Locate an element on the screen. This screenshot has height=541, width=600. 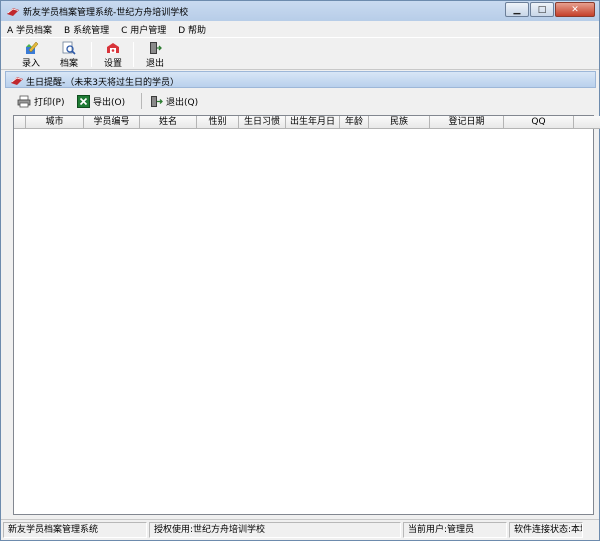
title-bar: 新友学员档案管理系统-世纪方舟培训学校 ▁ □ ✕ is located at coordinates (300, 11).